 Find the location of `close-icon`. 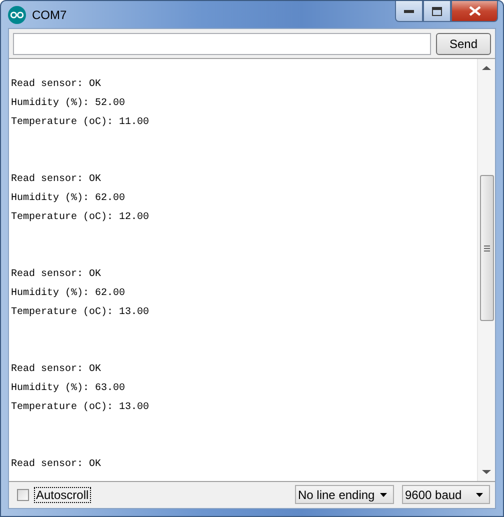

close-icon is located at coordinates (474, 11).